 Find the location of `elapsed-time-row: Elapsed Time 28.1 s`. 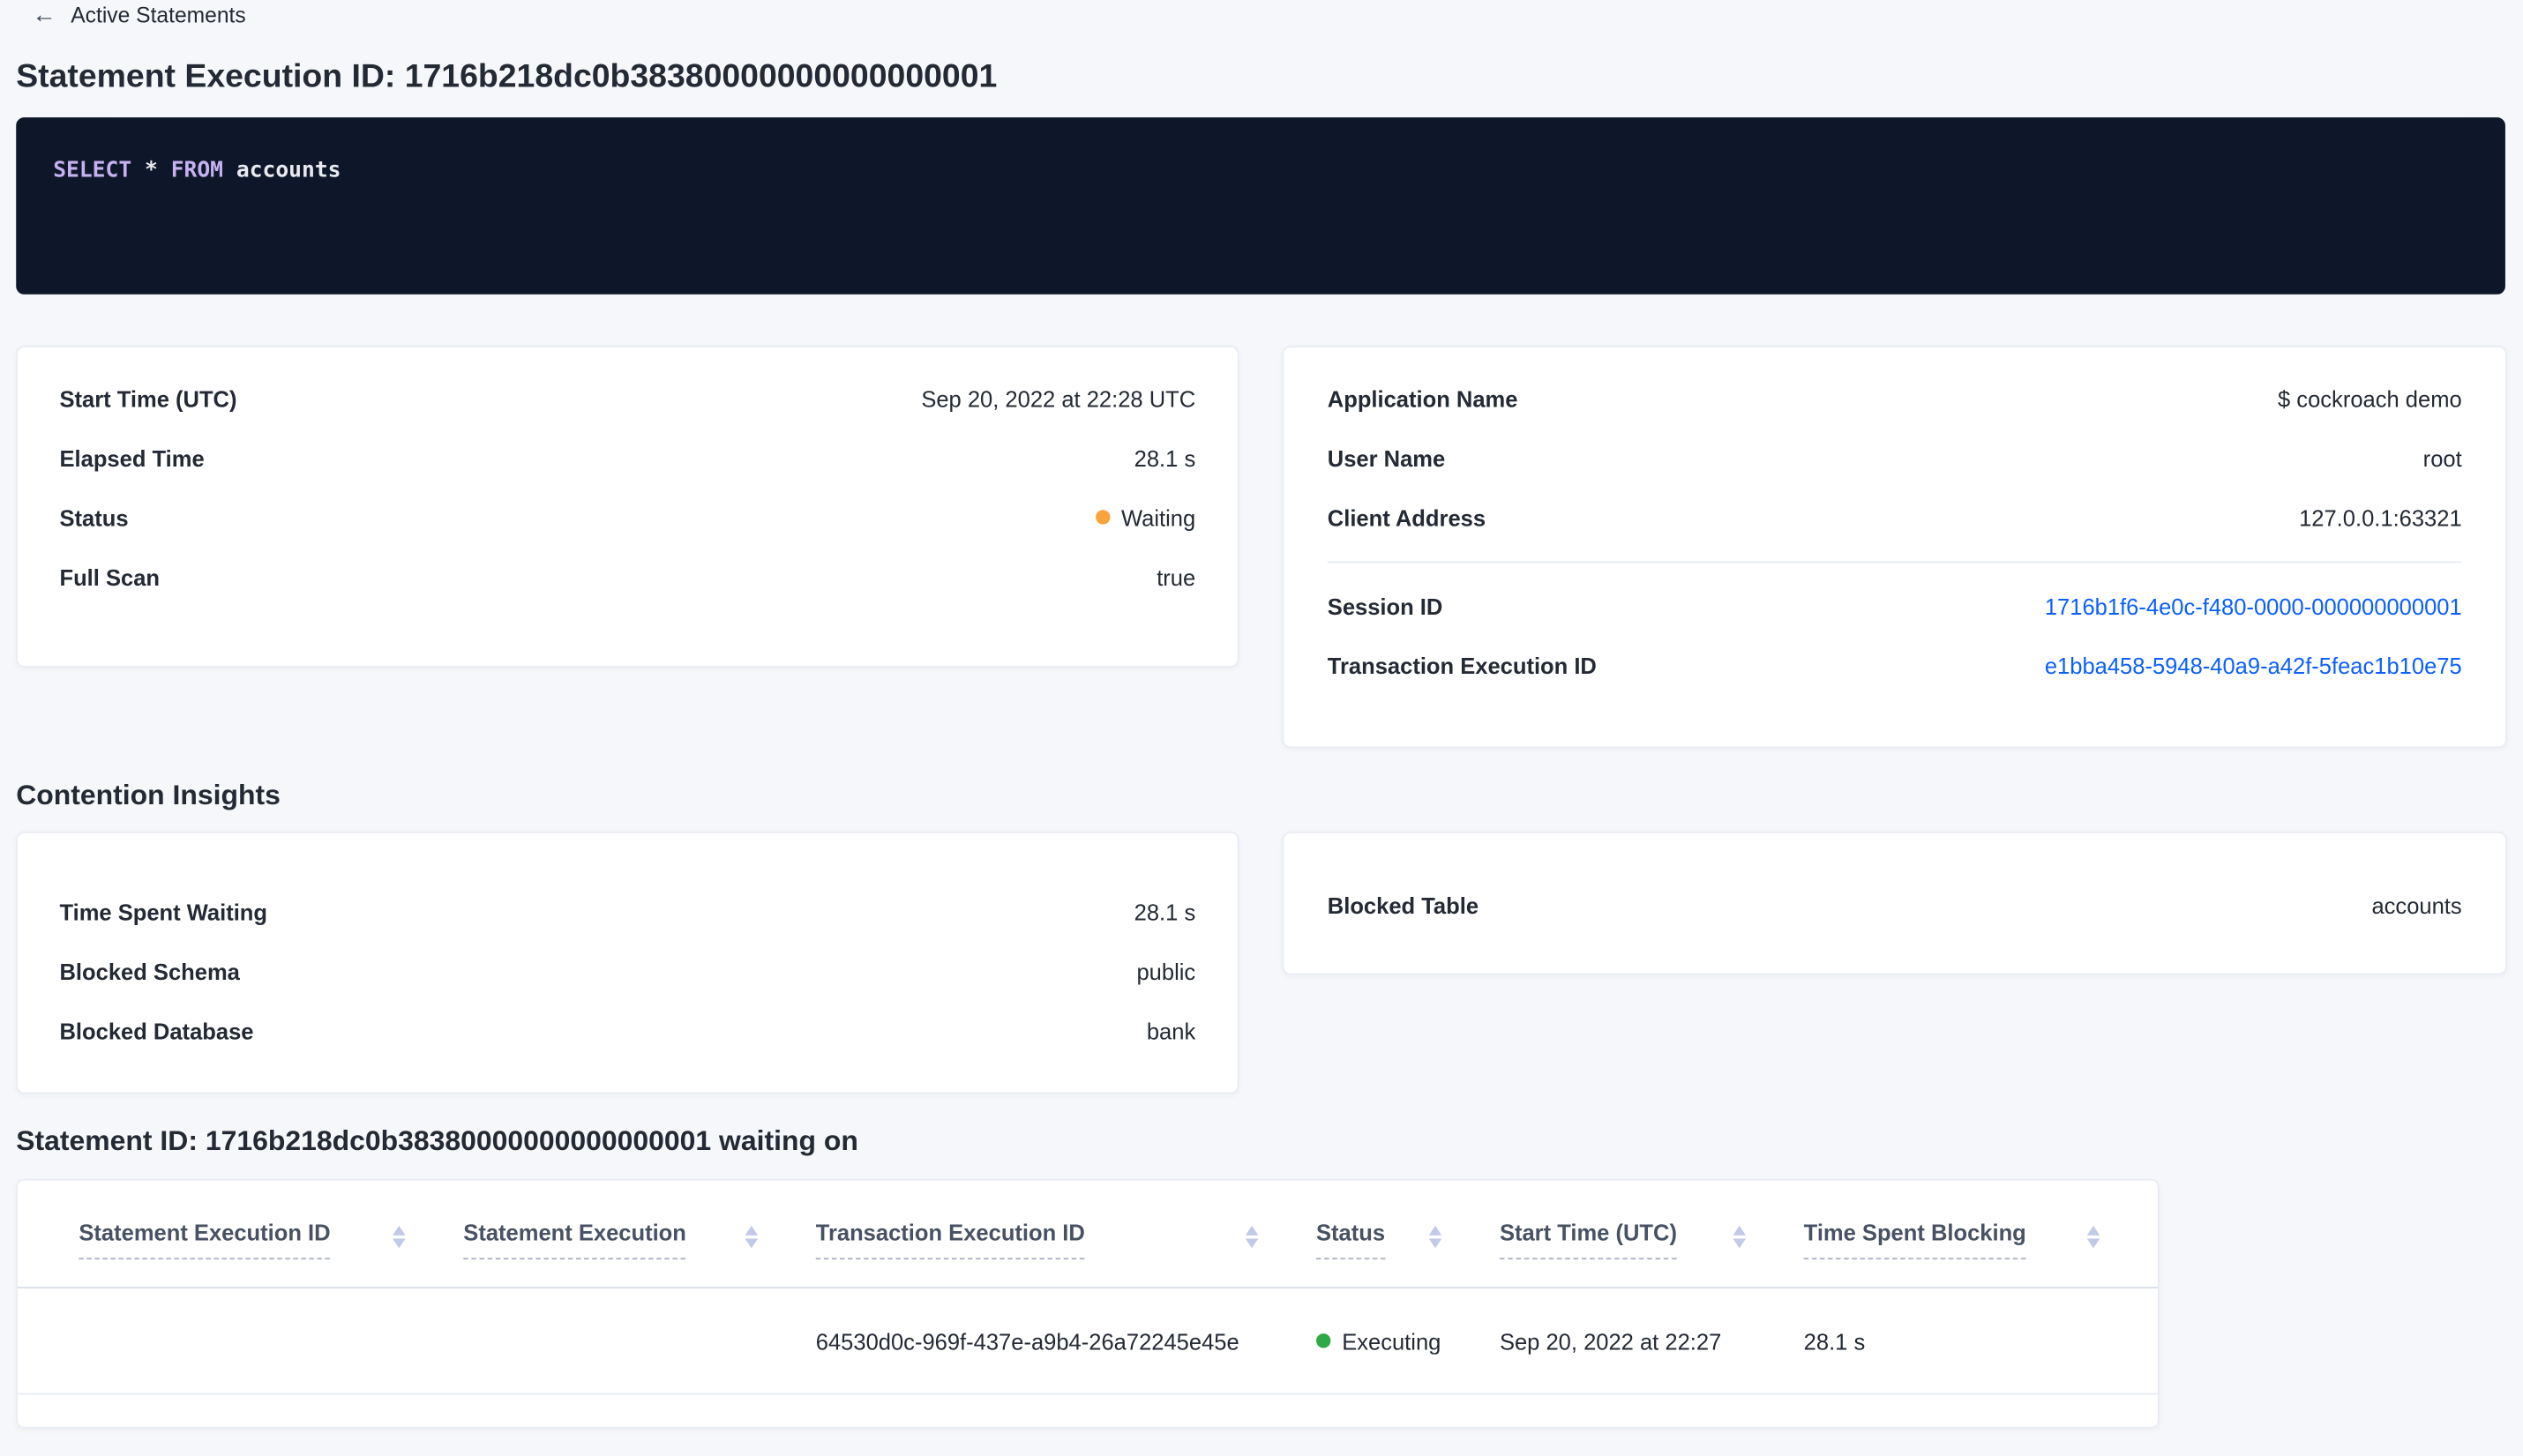

elapsed-time-row: Elapsed Time 28.1 s is located at coordinates (627, 457).